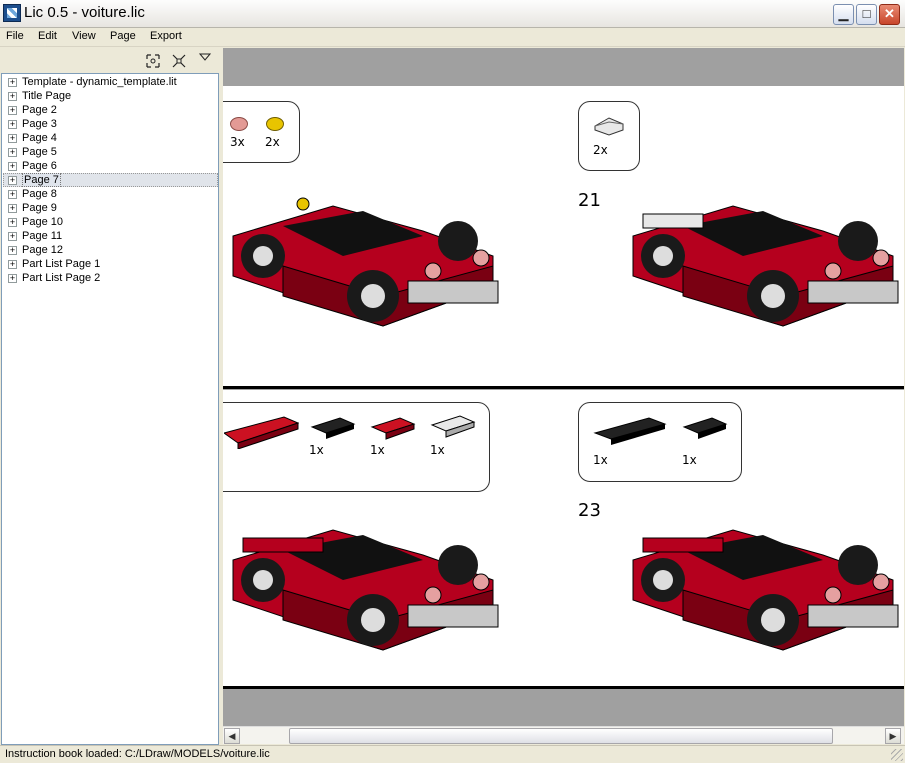 This screenshot has width=905, height=763. I want to click on tree-item-title-page: + Title Page, so click(39, 96).